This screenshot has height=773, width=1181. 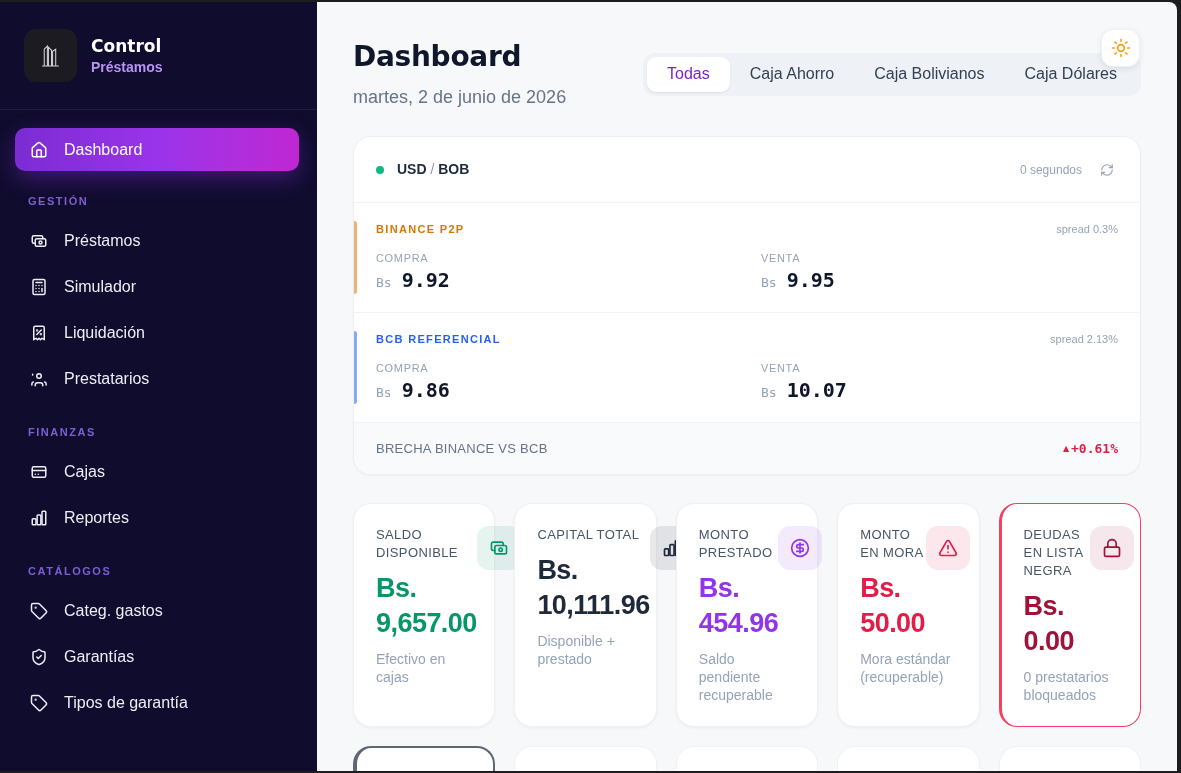 I want to click on stat-label: SALDO DISPONIBLE, so click(x=417, y=544).